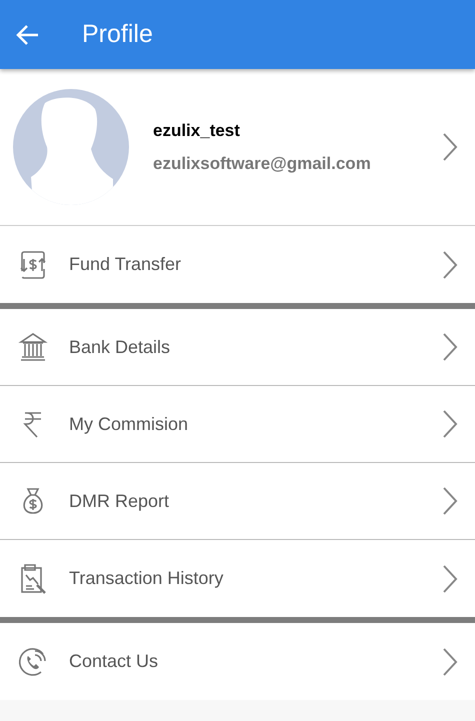 The height and width of the screenshot is (721, 475). Describe the element at coordinates (237, 264) in the screenshot. I see `menu-item: Fund Transfer` at that location.